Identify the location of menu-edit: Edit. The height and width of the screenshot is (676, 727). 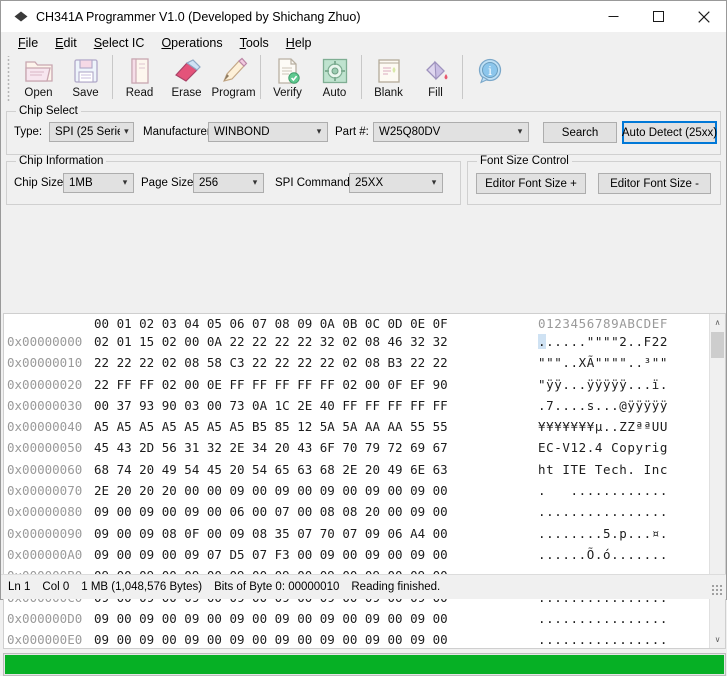
(66, 43).